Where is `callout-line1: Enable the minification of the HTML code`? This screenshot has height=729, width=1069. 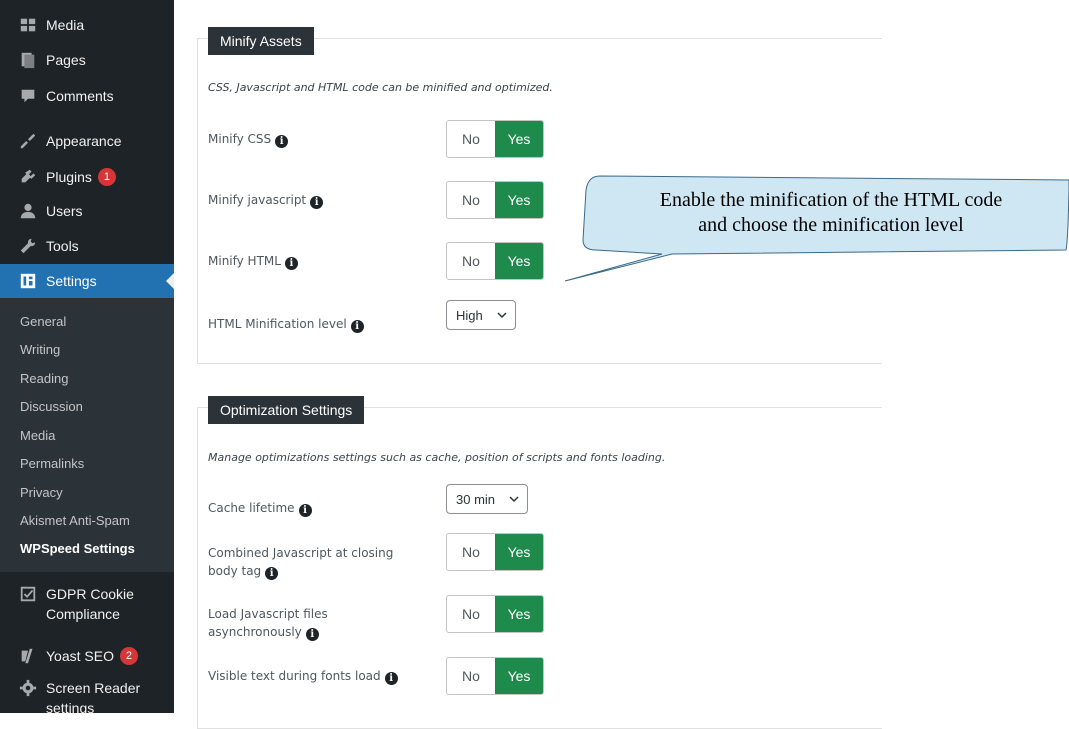
callout-line1: Enable the minification of the HTML code is located at coordinates (831, 200).